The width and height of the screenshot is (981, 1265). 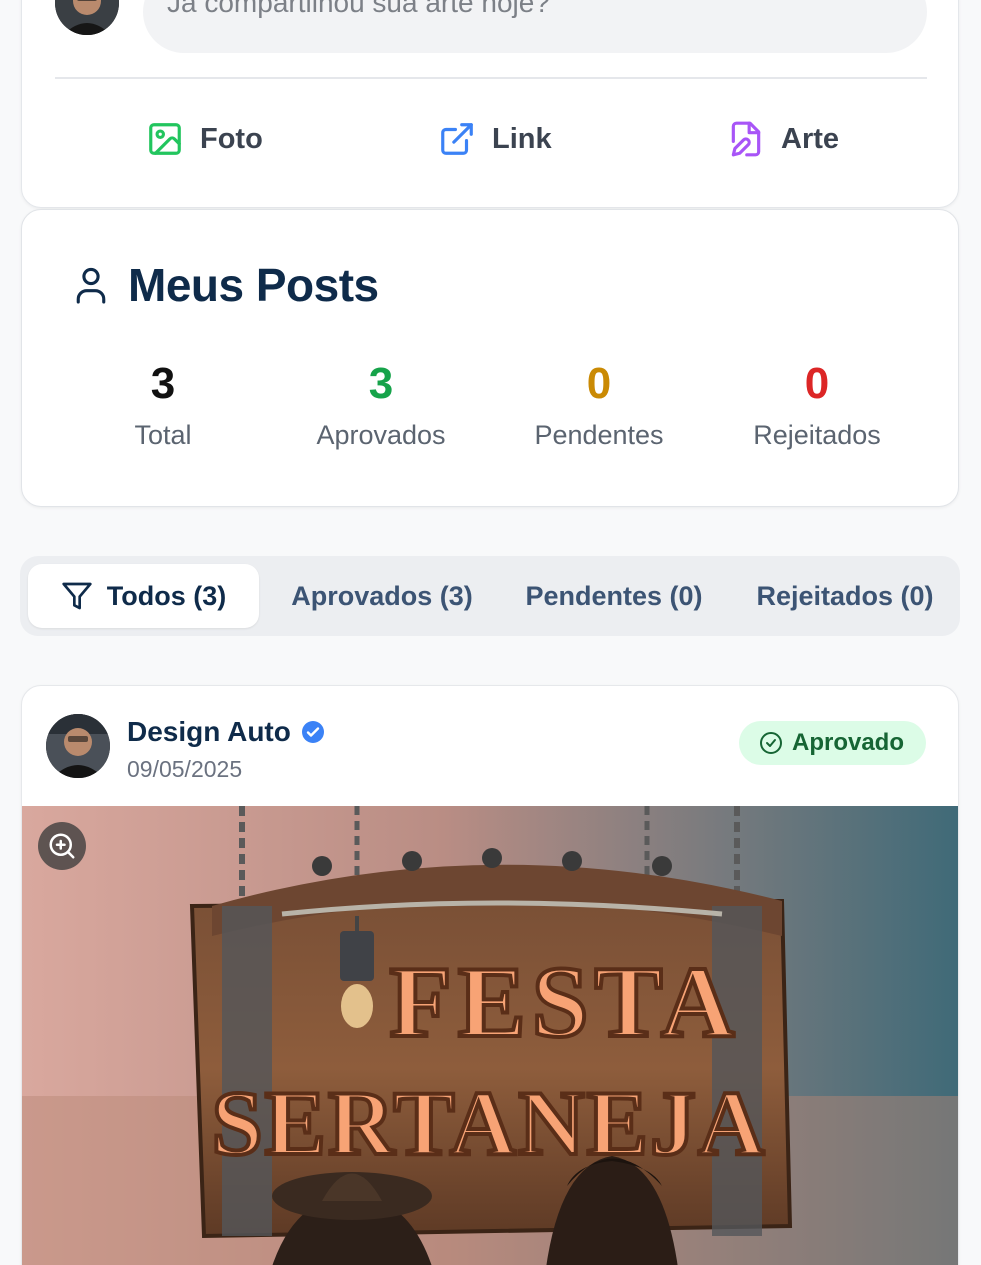 I want to click on divider, so click(x=491, y=78).